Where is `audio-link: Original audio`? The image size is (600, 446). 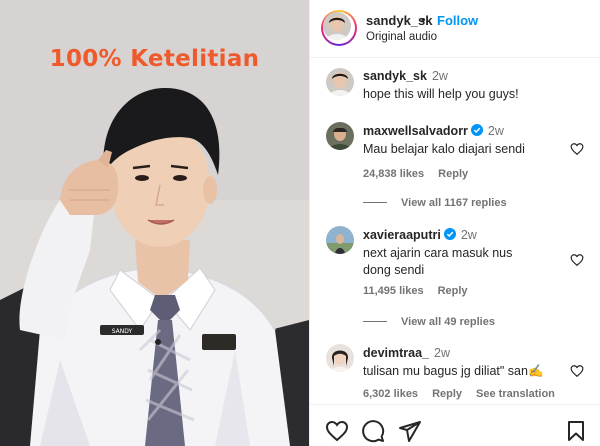 audio-link: Original audio is located at coordinates (401, 37).